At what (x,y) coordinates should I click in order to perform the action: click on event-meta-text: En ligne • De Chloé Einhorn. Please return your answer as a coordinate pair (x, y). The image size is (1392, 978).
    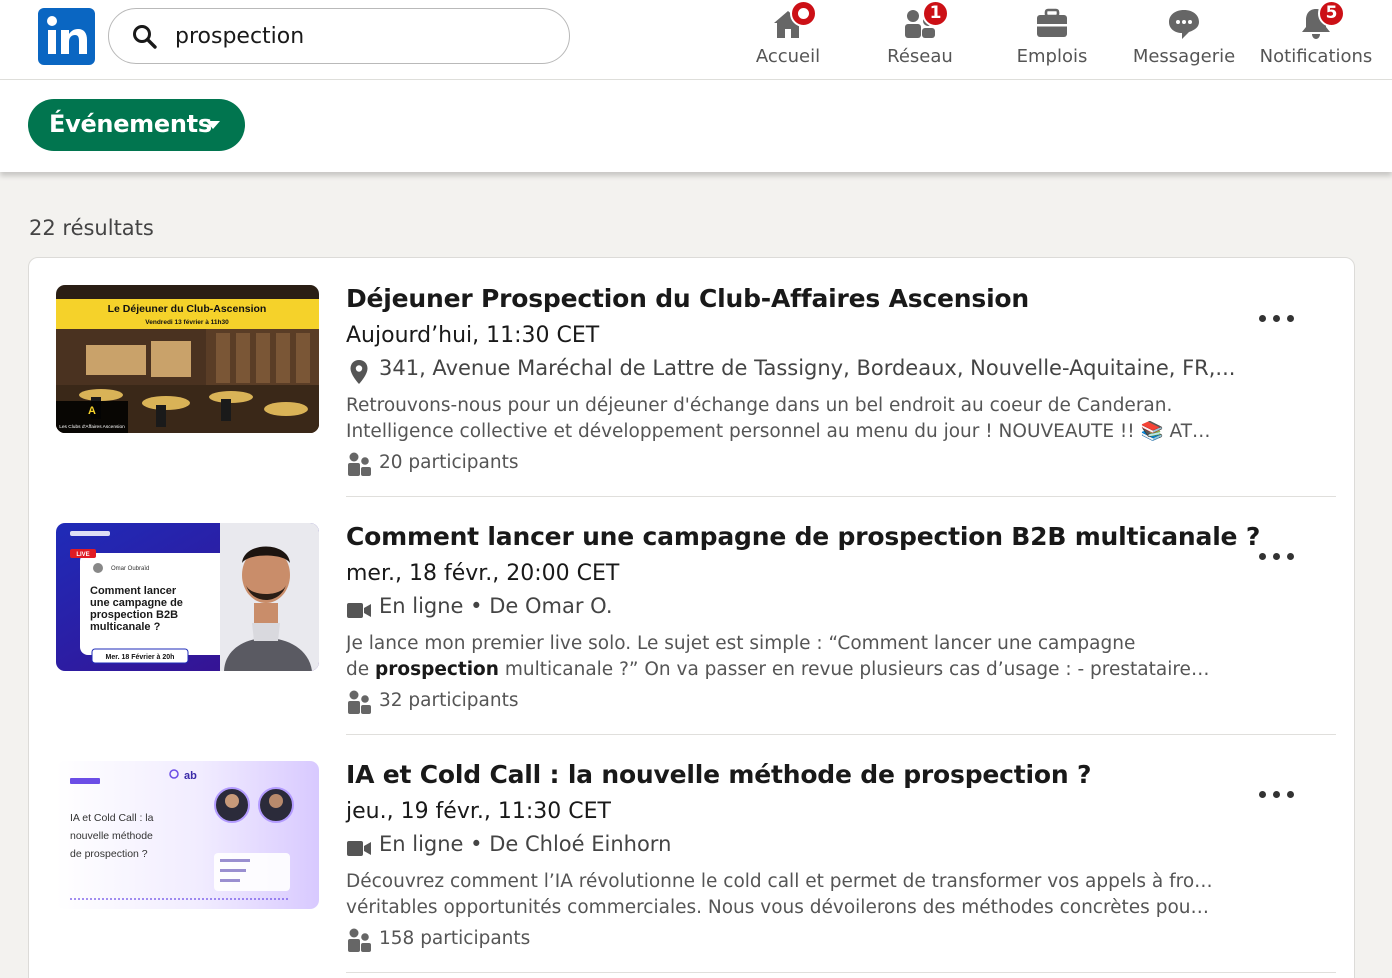
    Looking at the image, I should click on (525, 844).